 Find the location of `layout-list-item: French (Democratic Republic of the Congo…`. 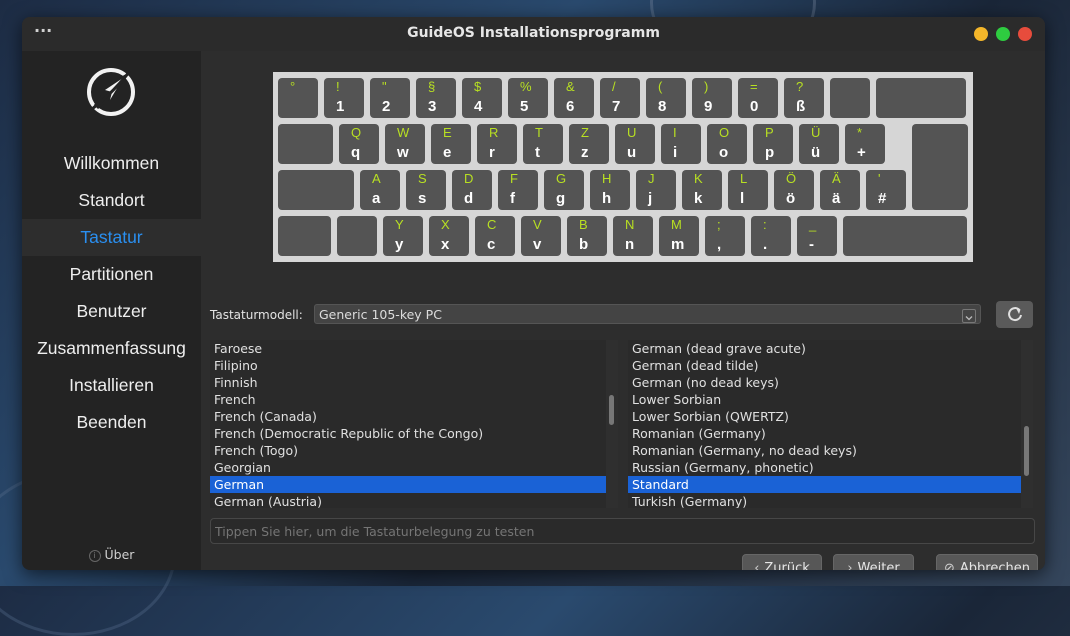

layout-list-item: French (Democratic Republic of the Congo… is located at coordinates (408, 433).